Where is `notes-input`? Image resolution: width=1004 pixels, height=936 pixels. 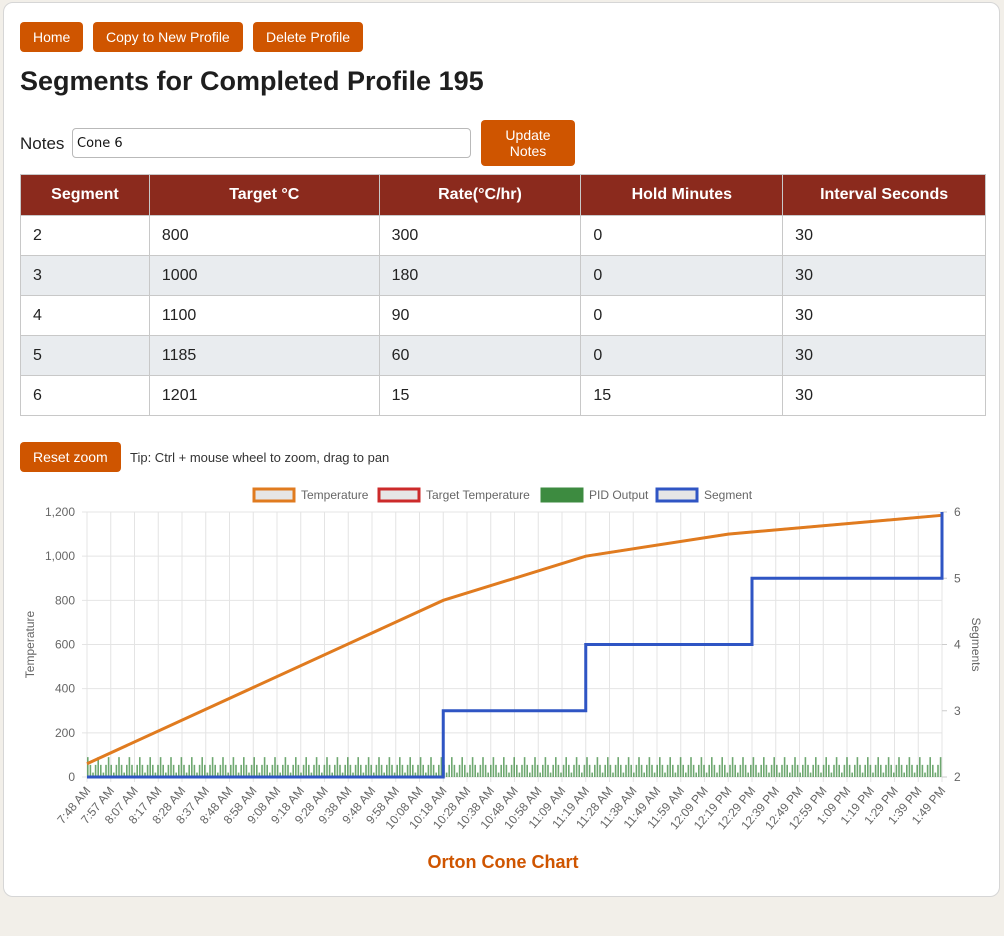 notes-input is located at coordinates (271, 143).